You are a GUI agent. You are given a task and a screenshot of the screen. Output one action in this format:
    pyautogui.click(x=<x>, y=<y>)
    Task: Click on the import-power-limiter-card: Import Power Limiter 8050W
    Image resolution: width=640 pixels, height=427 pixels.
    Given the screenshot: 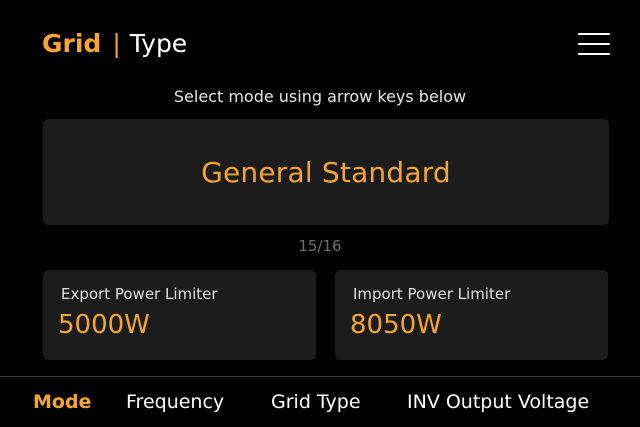 What is the action you would take?
    pyautogui.click(x=471, y=315)
    